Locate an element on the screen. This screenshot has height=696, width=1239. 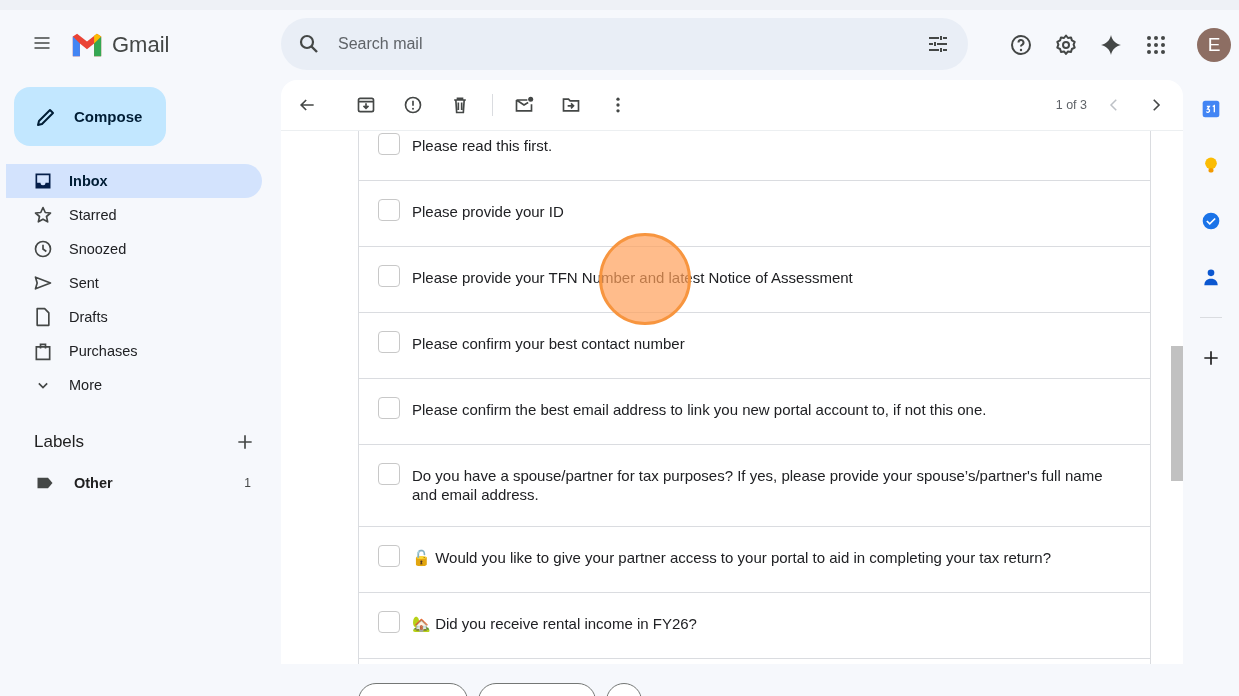
archive-icon is located at coordinates (366, 105).